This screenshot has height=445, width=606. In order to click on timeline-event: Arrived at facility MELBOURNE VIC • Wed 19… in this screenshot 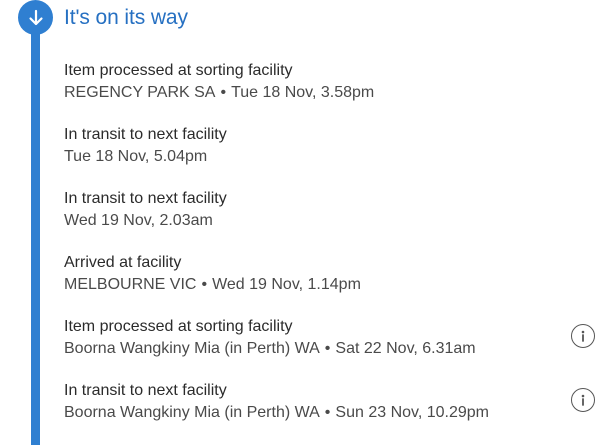, I will do `click(314, 274)`.